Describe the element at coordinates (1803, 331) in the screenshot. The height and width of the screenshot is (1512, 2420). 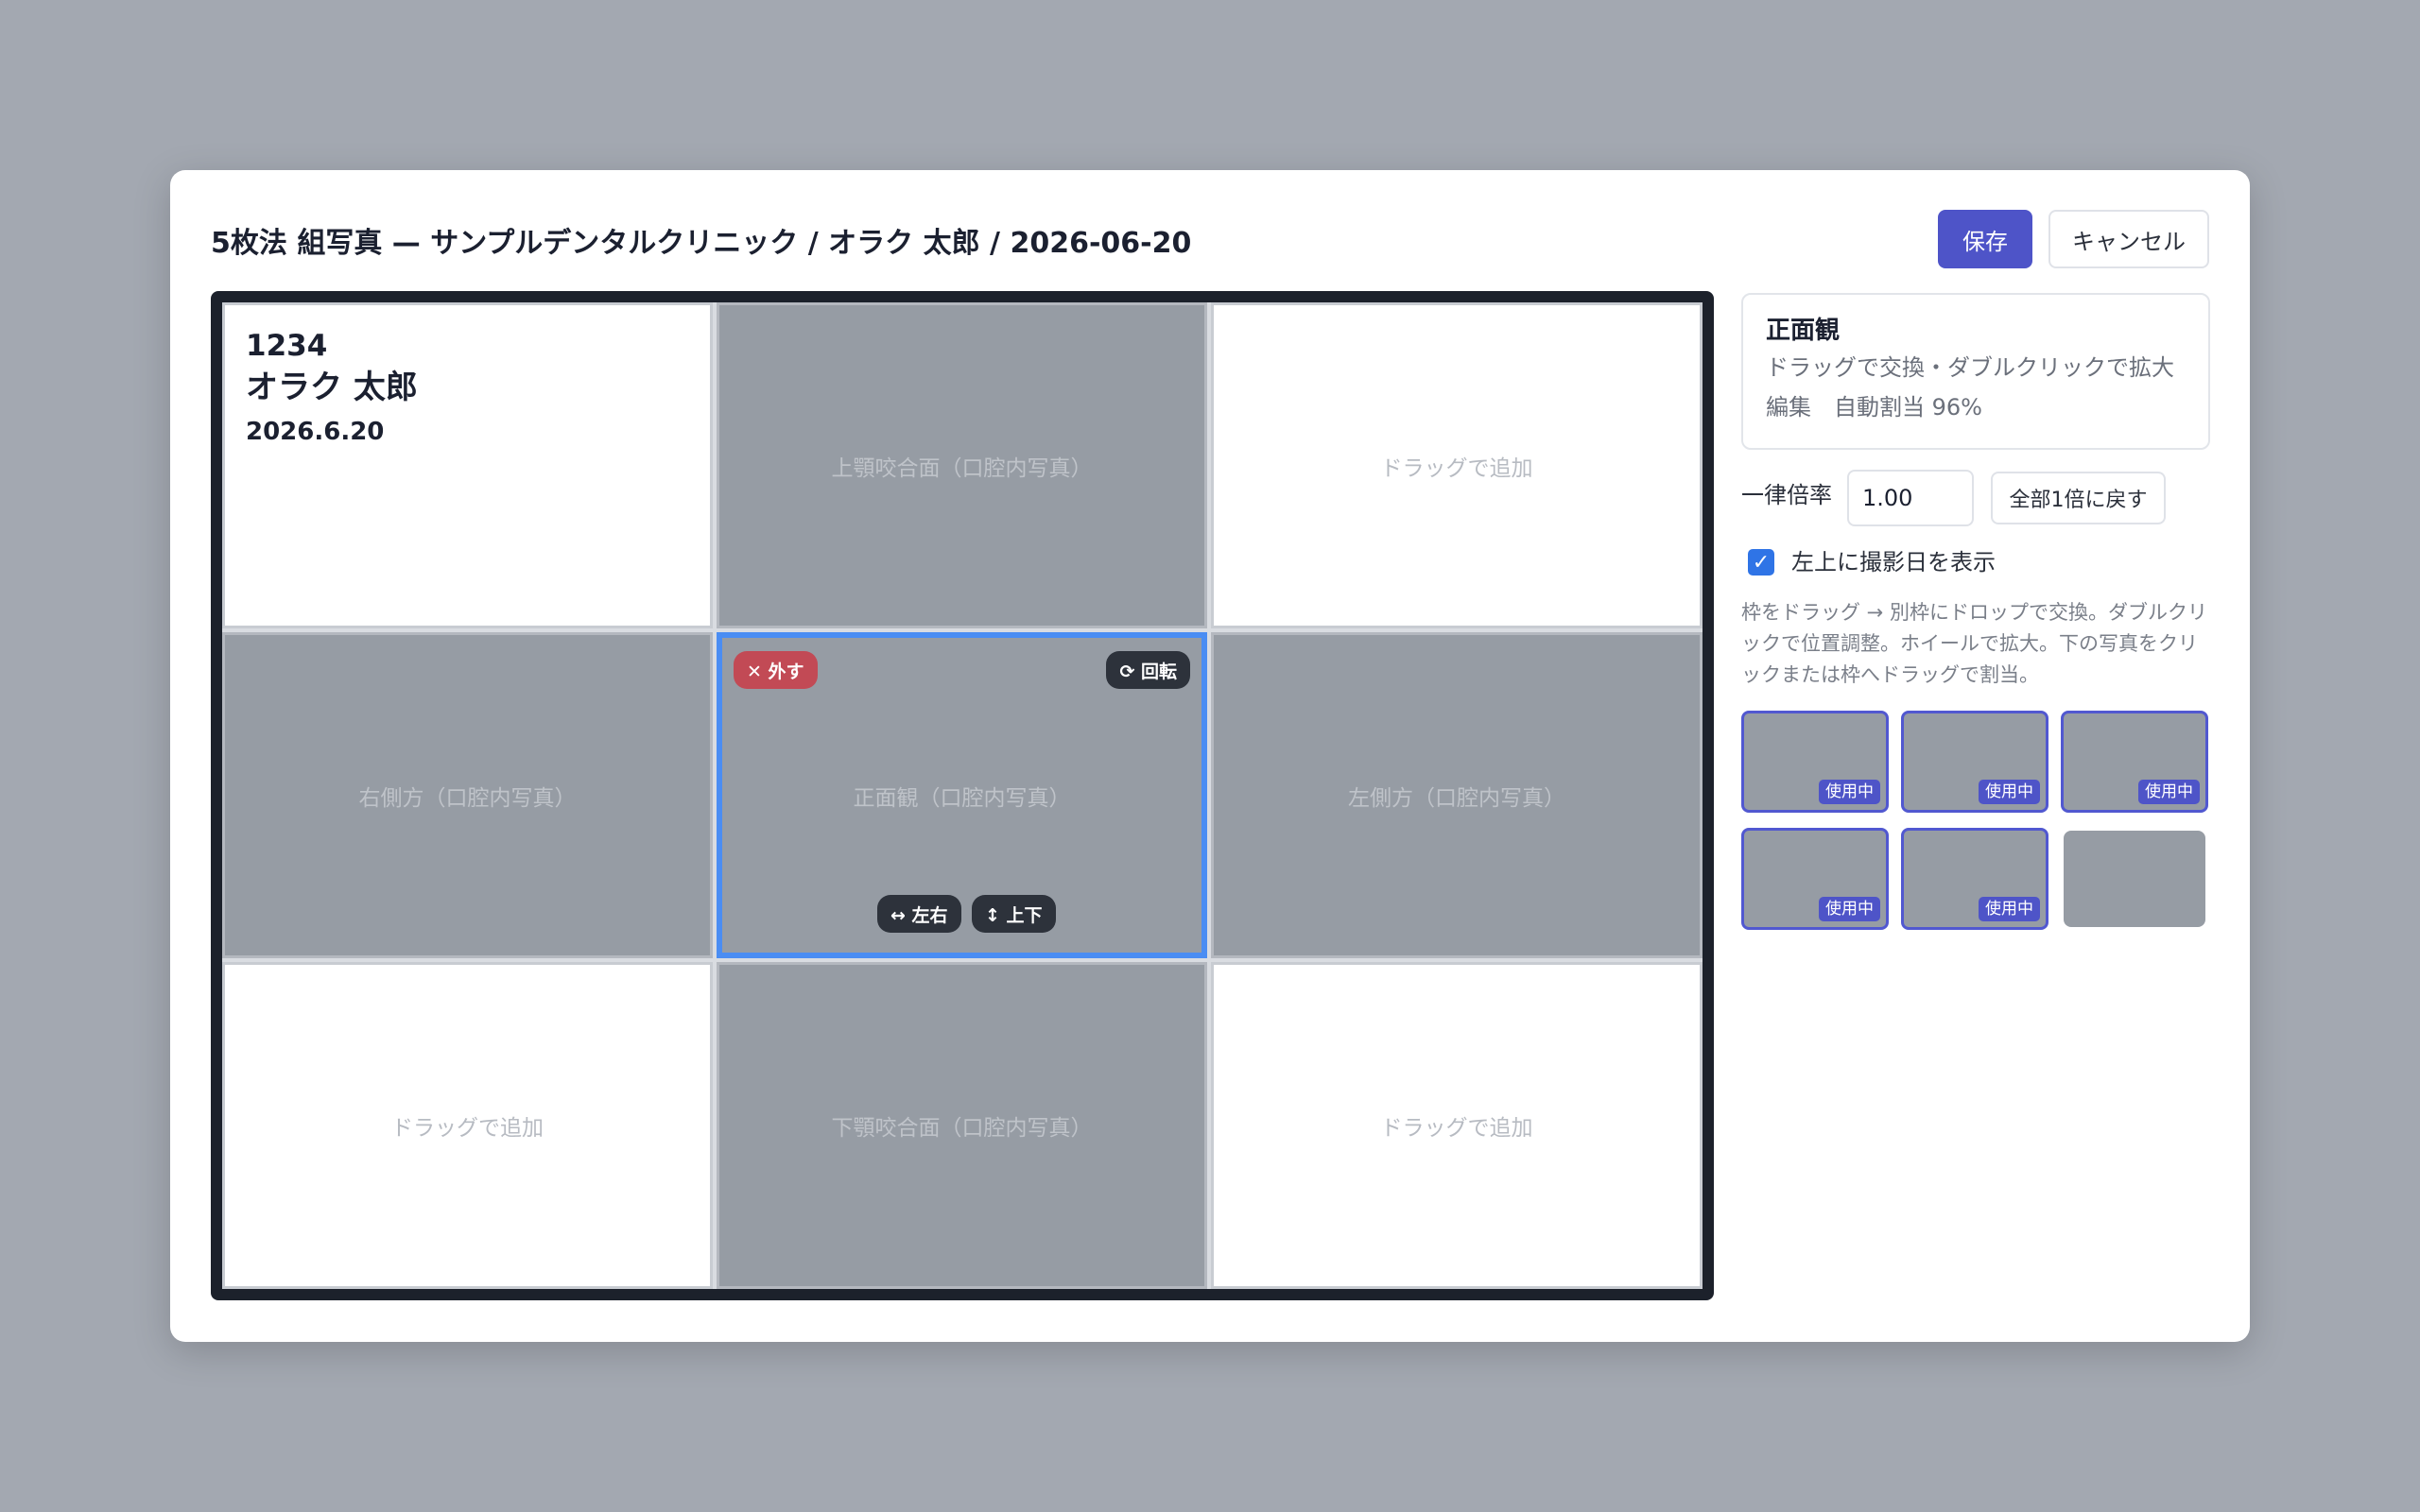
I see `selected-cell-title: 正面観` at that location.